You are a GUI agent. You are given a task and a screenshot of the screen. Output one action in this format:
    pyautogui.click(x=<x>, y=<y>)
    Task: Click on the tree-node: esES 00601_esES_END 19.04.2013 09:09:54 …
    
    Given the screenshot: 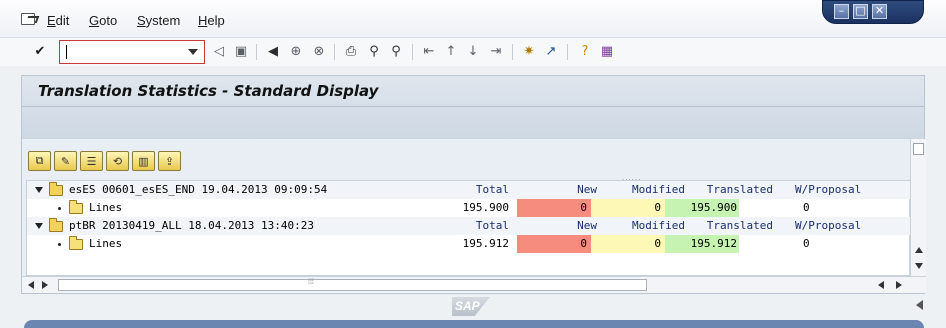 What is the action you would take?
    pyautogui.click(x=469, y=190)
    